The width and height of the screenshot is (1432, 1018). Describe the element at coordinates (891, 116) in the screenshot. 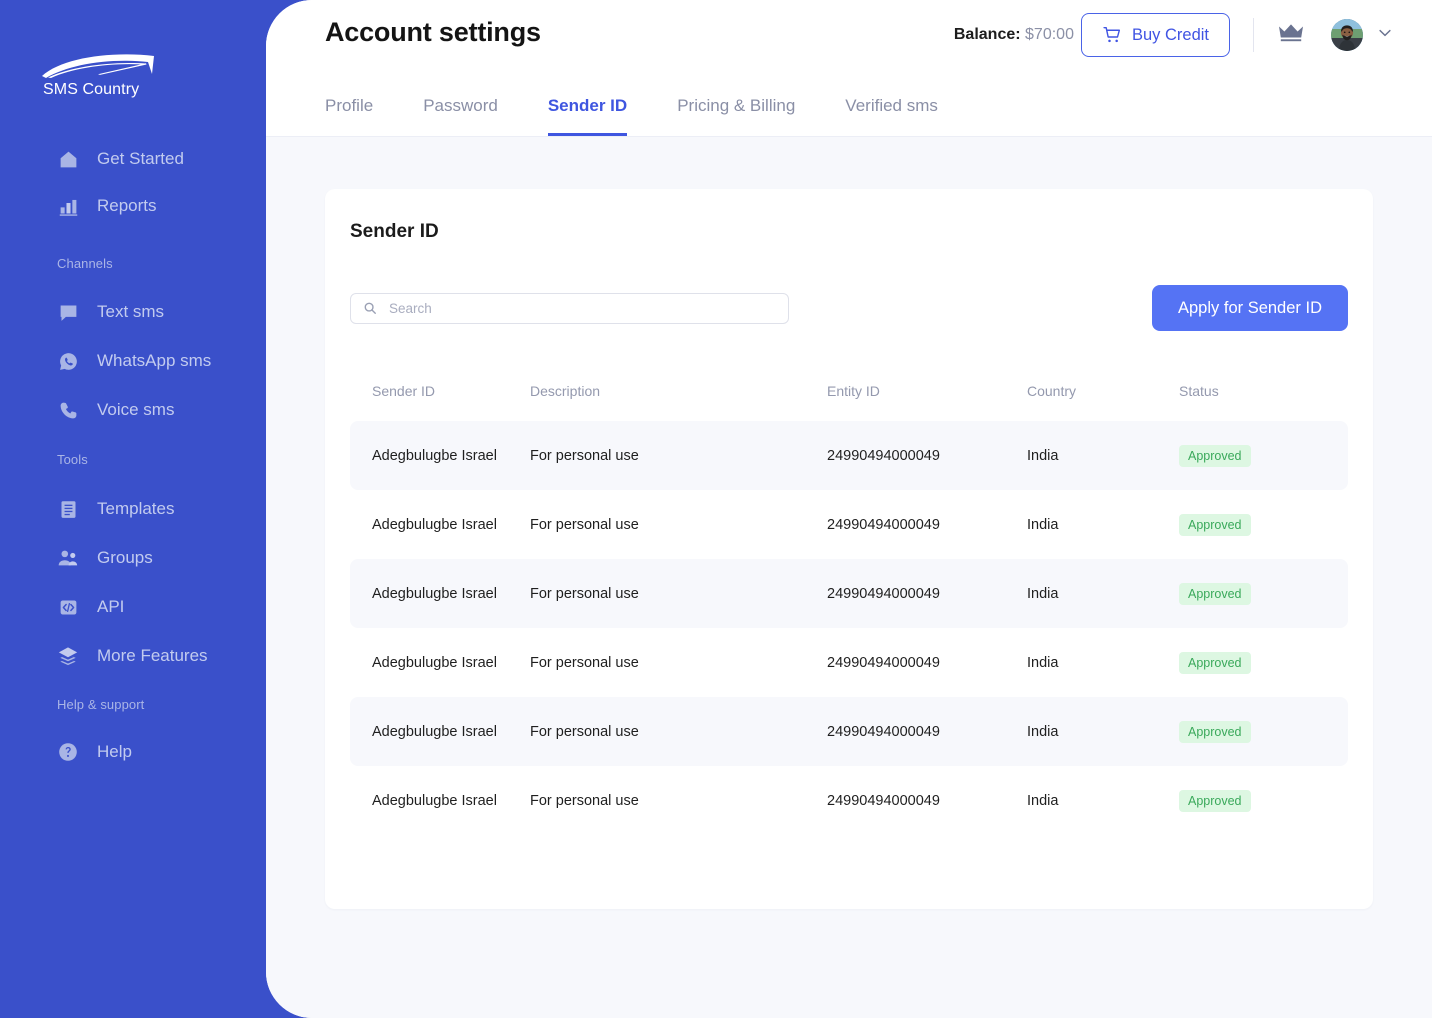

I see `tab-verified-sms: Verified sms` at that location.